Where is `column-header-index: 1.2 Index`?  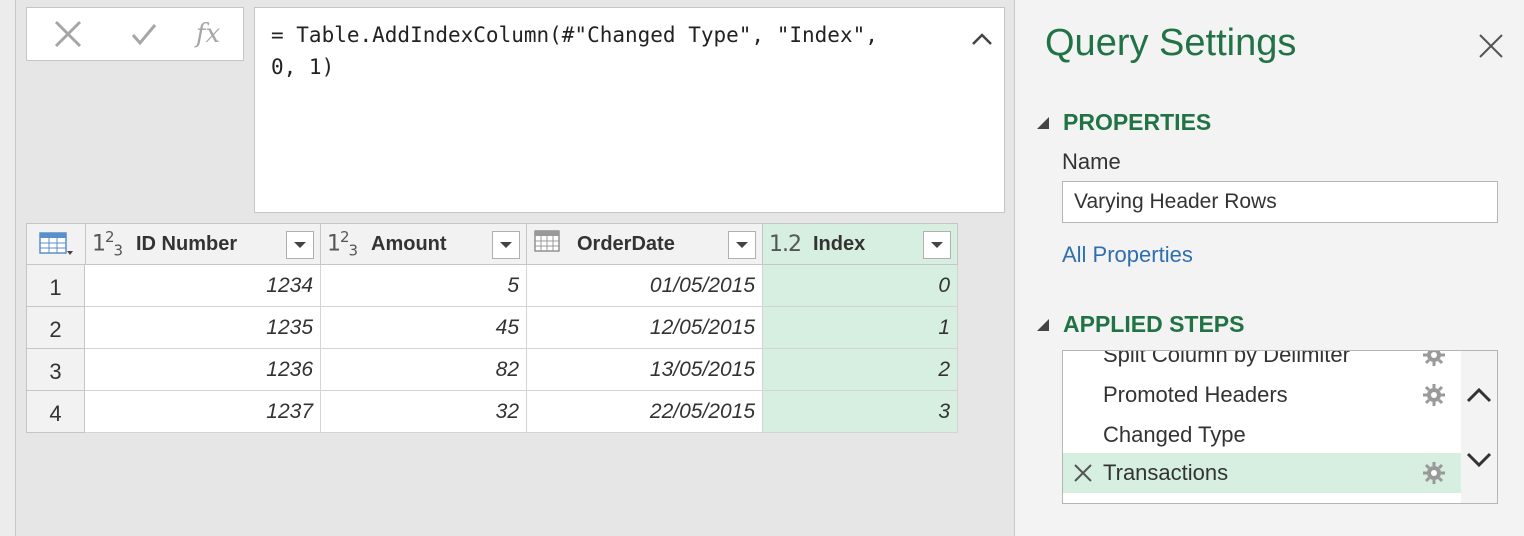 column-header-index: 1.2 Index is located at coordinates (860, 244).